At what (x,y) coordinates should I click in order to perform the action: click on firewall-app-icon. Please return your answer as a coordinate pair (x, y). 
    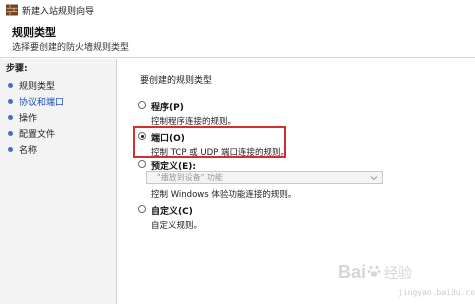
    Looking at the image, I should click on (12, 10).